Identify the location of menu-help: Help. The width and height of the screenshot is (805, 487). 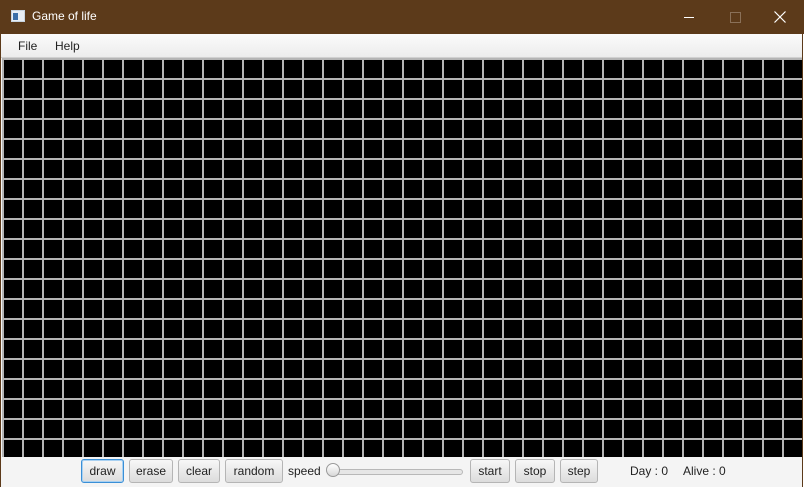
(67, 46).